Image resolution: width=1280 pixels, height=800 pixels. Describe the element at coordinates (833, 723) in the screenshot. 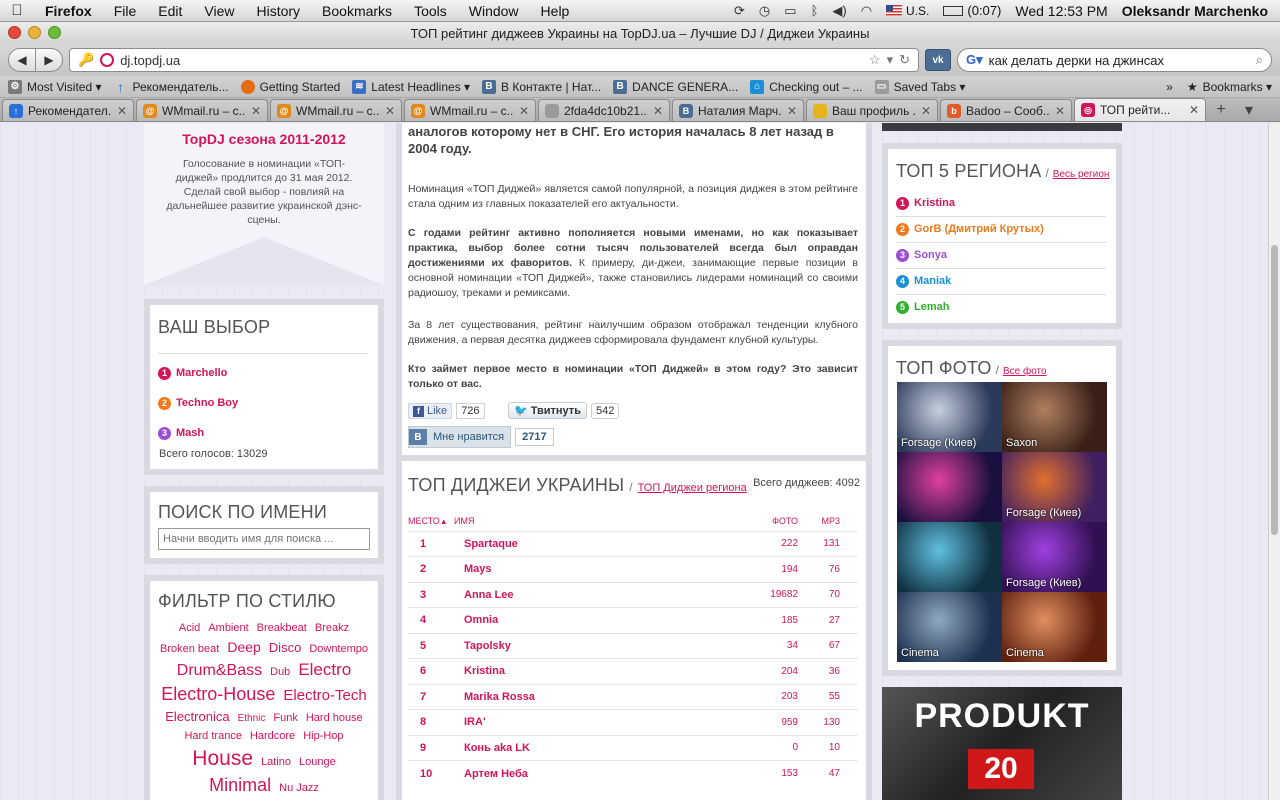

I see `mp3-count: 130` at that location.